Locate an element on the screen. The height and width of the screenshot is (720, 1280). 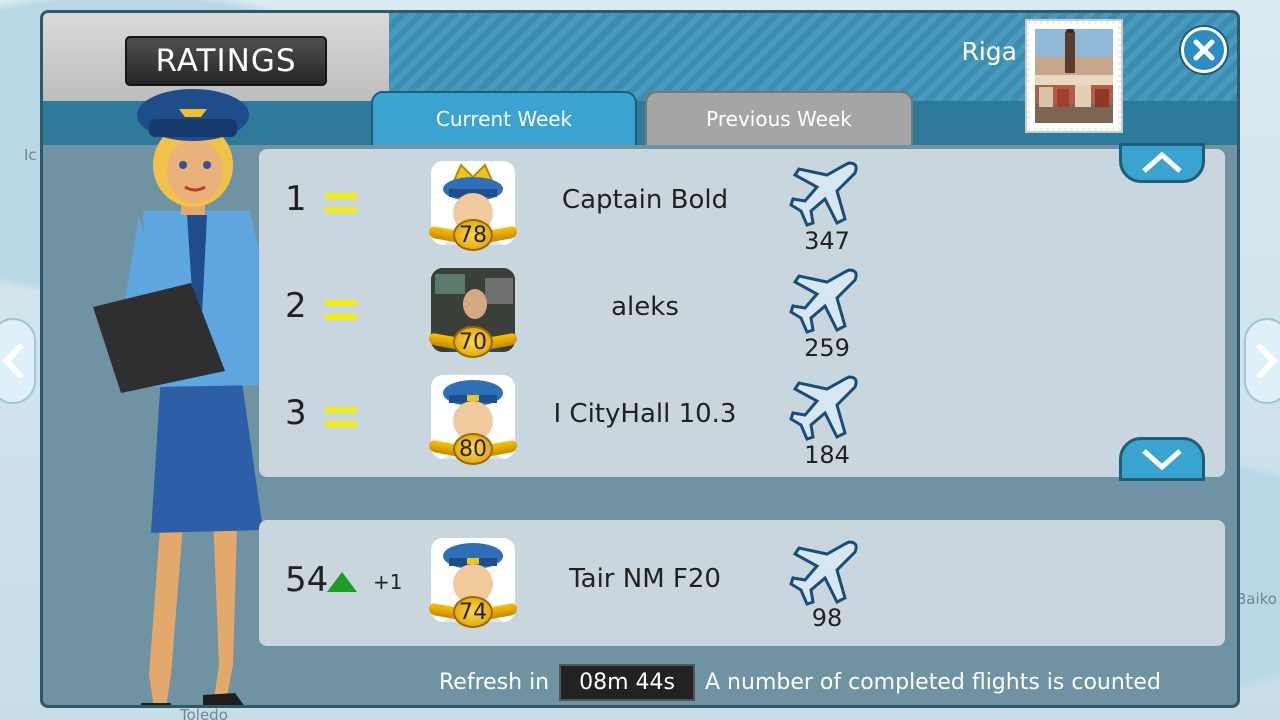
previous-page-button is located at coordinates (18, 361).